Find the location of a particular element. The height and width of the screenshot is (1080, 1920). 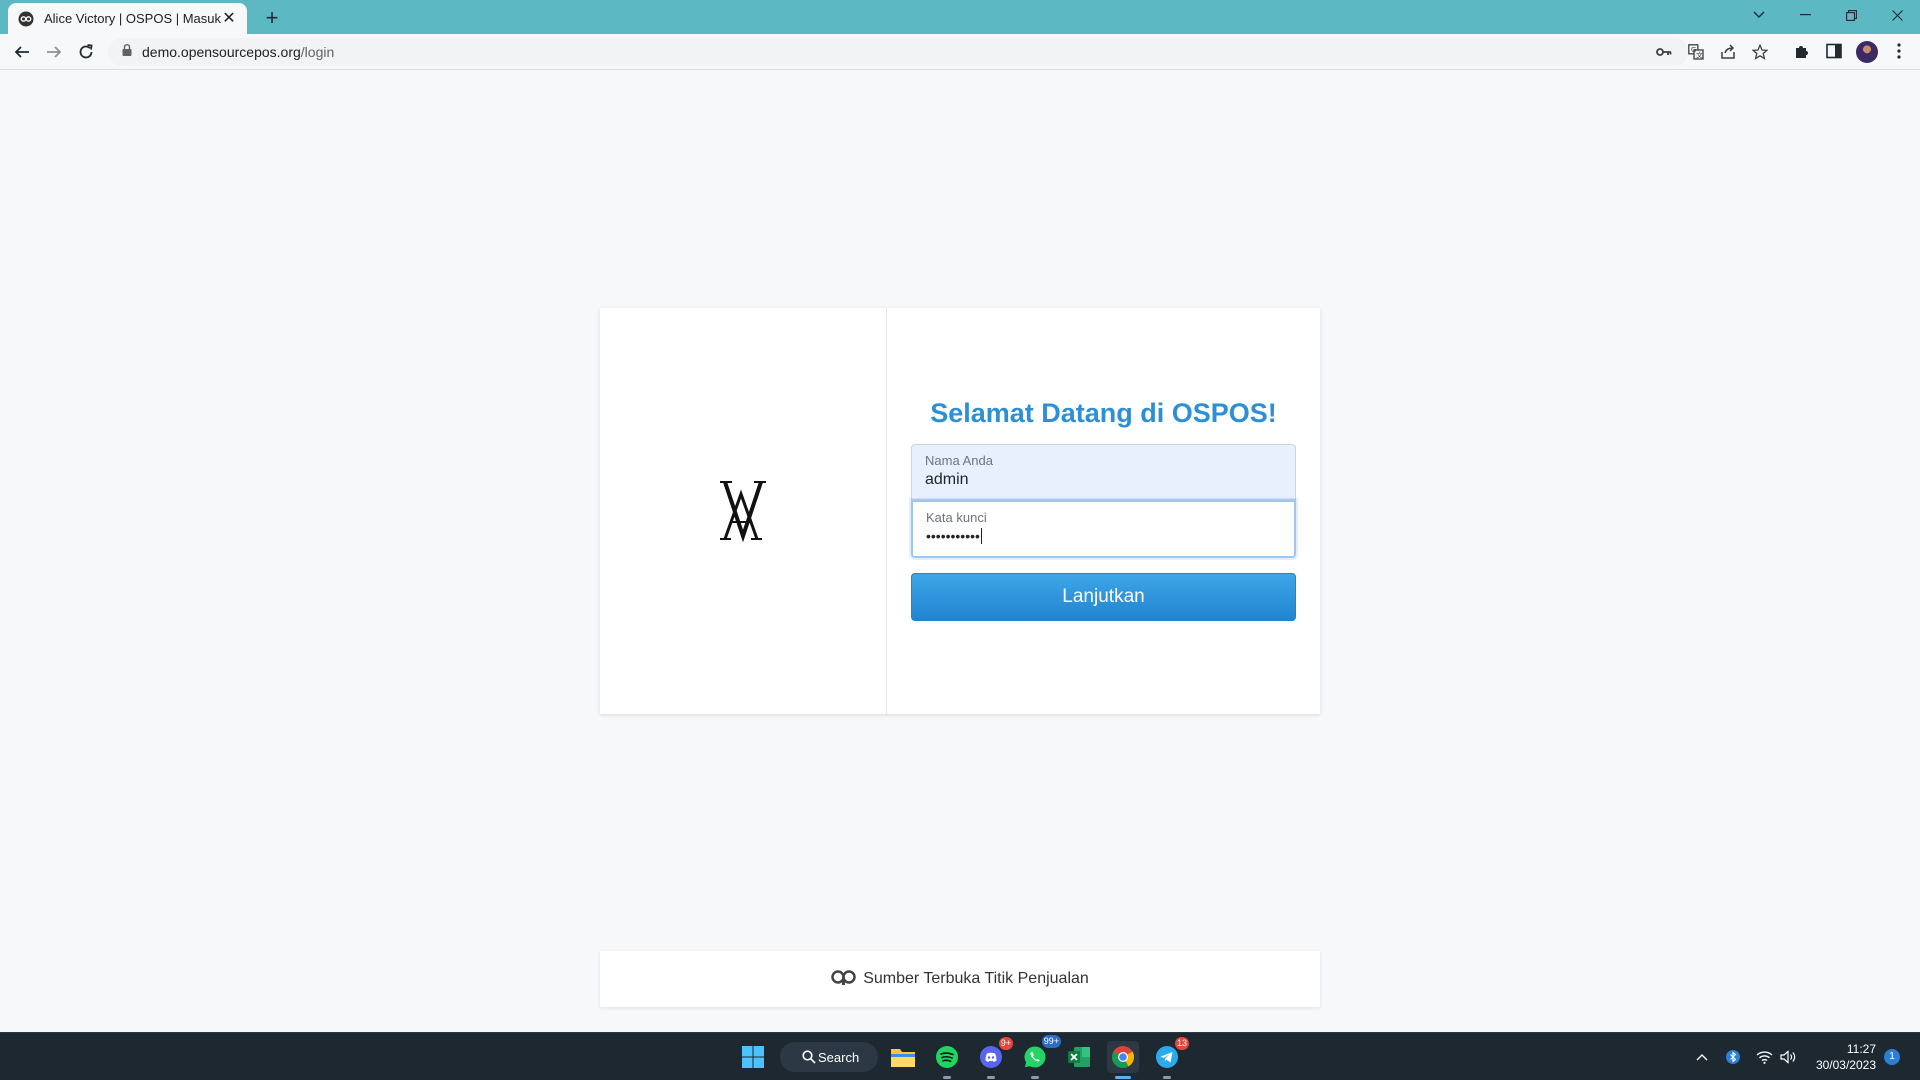

whatsapp-icon: 99+ is located at coordinates (1040, 1057).